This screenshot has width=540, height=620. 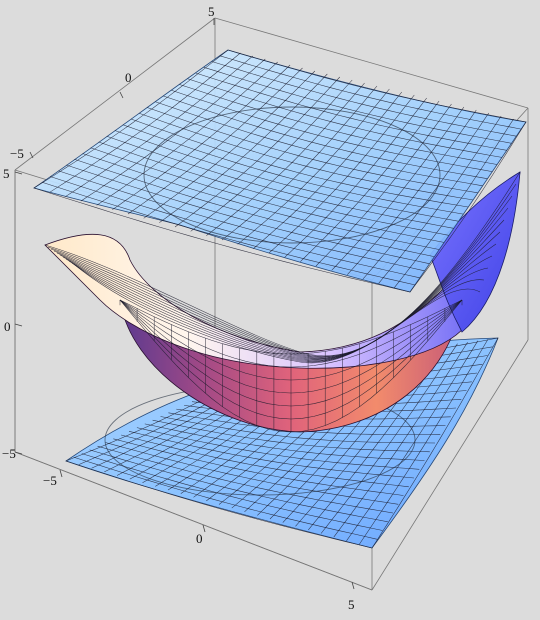 What do you see at coordinates (211, 11) in the screenshot?
I see `top-tick-5: 5` at bounding box center [211, 11].